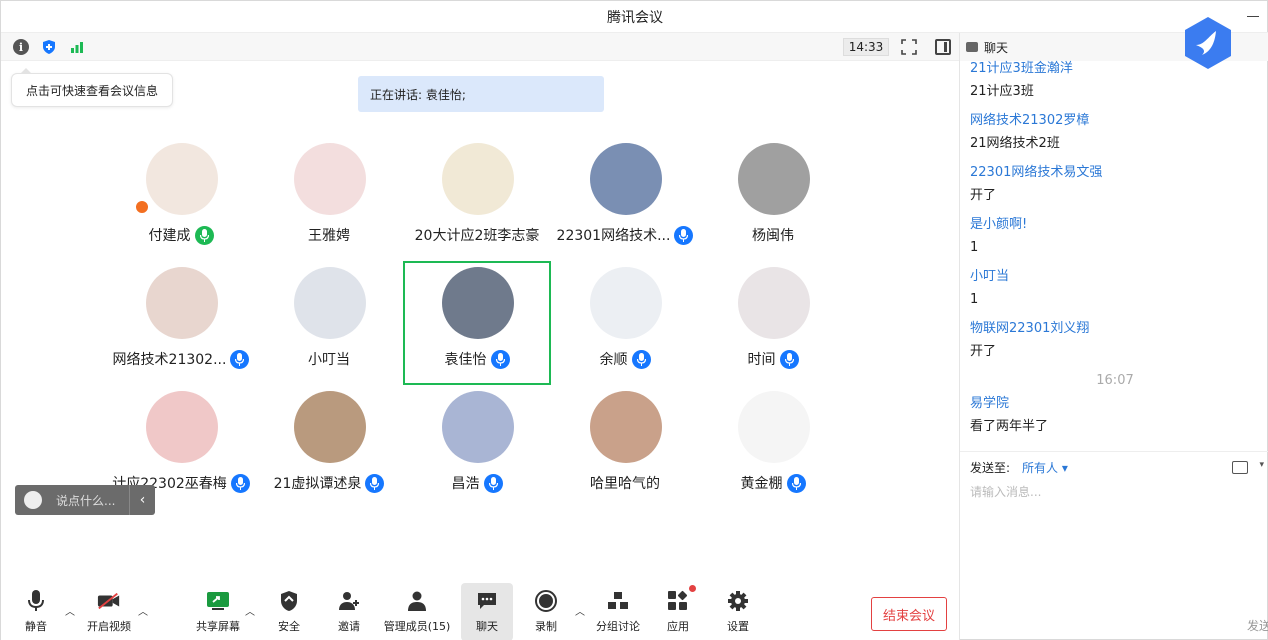  What do you see at coordinates (109, 626) in the screenshot?
I see `video-label: 开启视频` at bounding box center [109, 626].